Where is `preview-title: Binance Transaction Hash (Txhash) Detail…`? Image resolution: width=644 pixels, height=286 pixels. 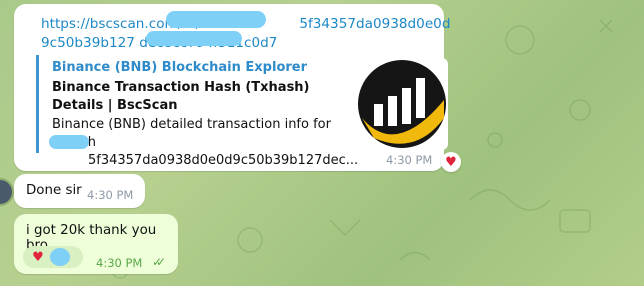
preview-title: Binance Transaction Hash (Txhash) Detail… is located at coordinates (181, 96).